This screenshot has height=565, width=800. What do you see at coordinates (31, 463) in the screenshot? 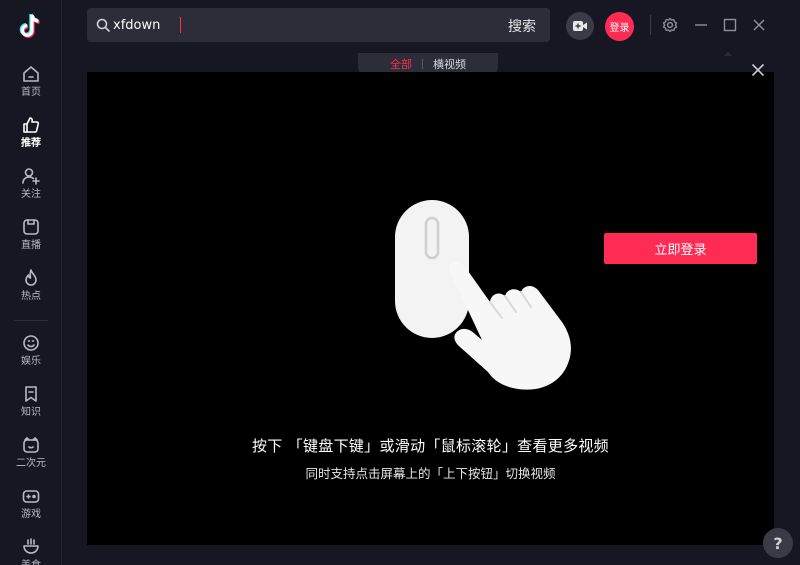
I see `sidebar-item-label: 二次元` at bounding box center [31, 463].